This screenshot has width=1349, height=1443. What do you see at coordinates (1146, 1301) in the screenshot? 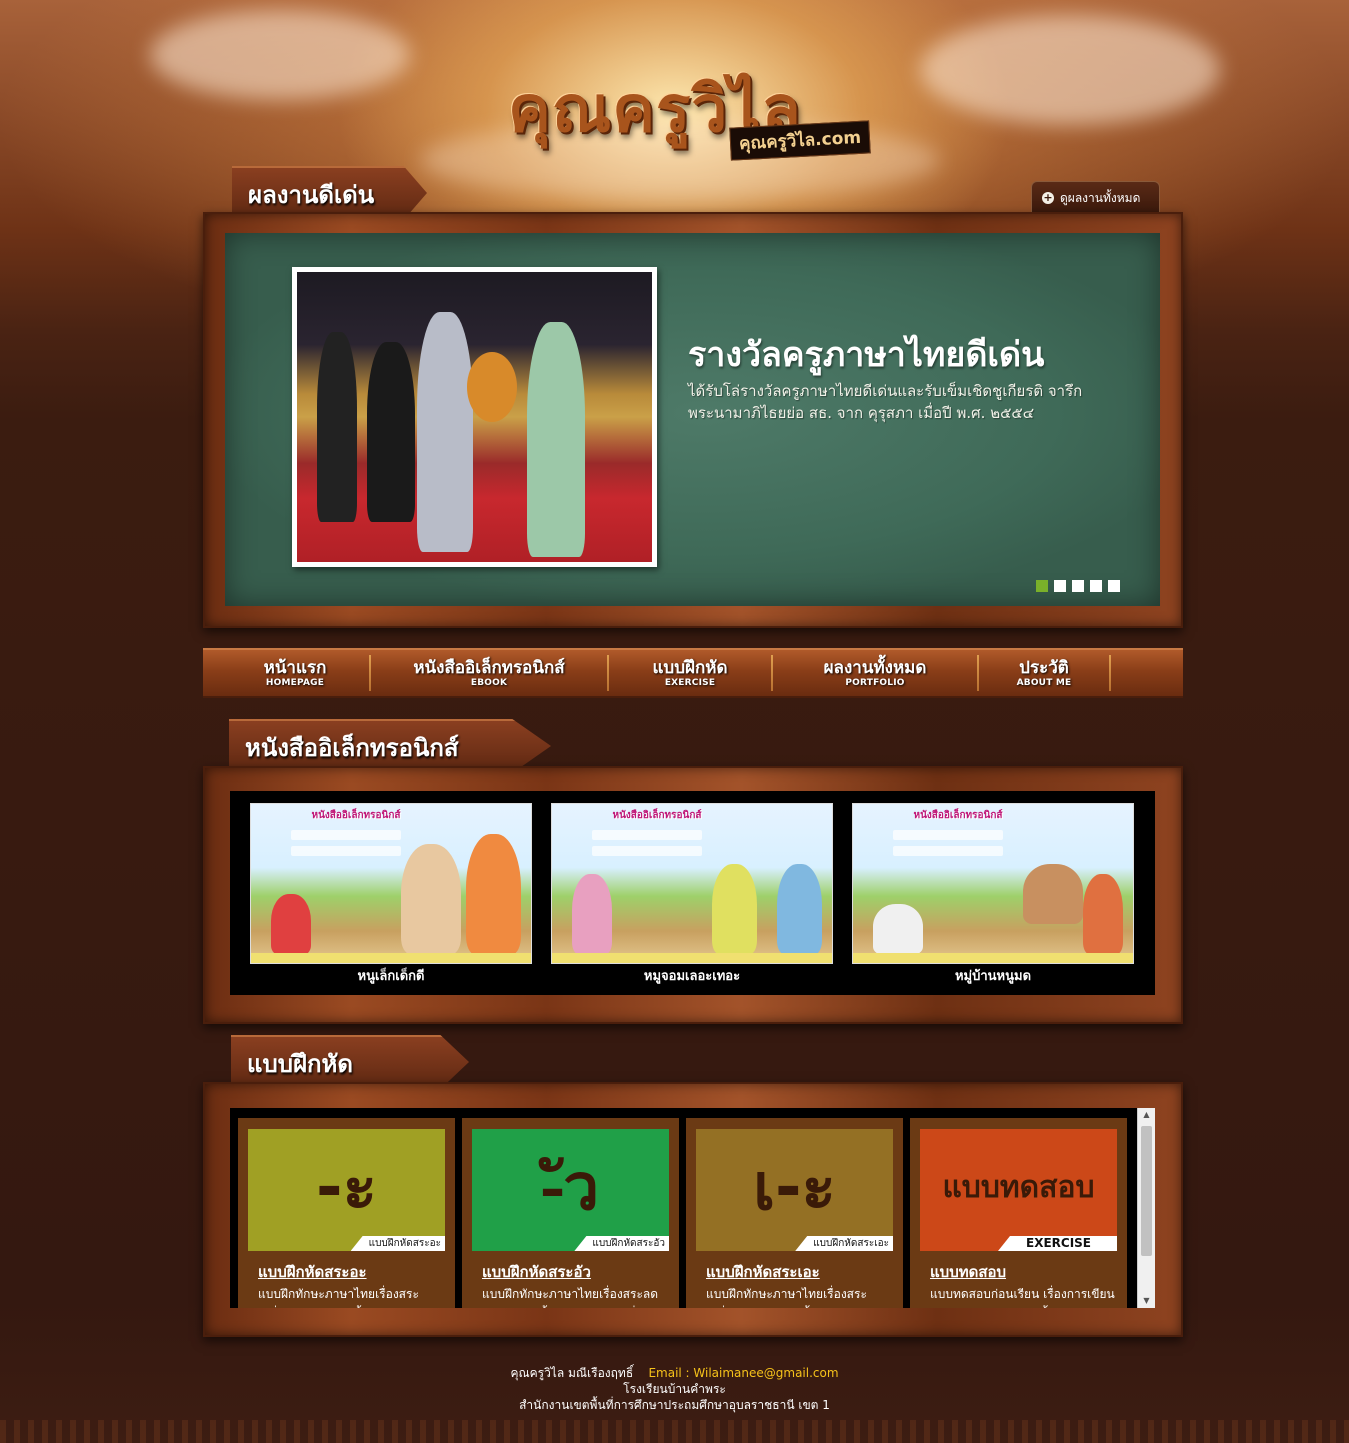
I see `scroll-down-arrow-icon: ▼` at bounding box center [1146, 1301].